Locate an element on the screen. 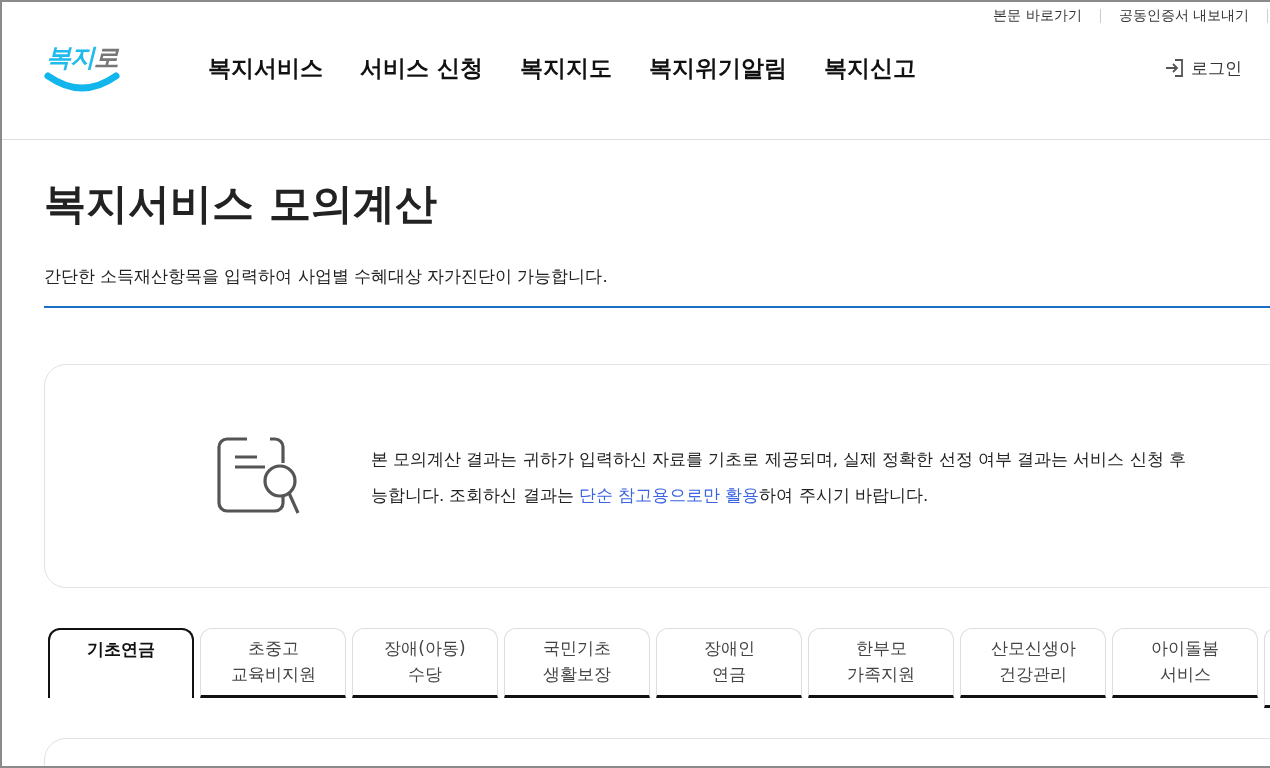 This screenshot has height=768, width=1270. tab: 아이돌봄 서비스 is located at coordinates (1185, 663).